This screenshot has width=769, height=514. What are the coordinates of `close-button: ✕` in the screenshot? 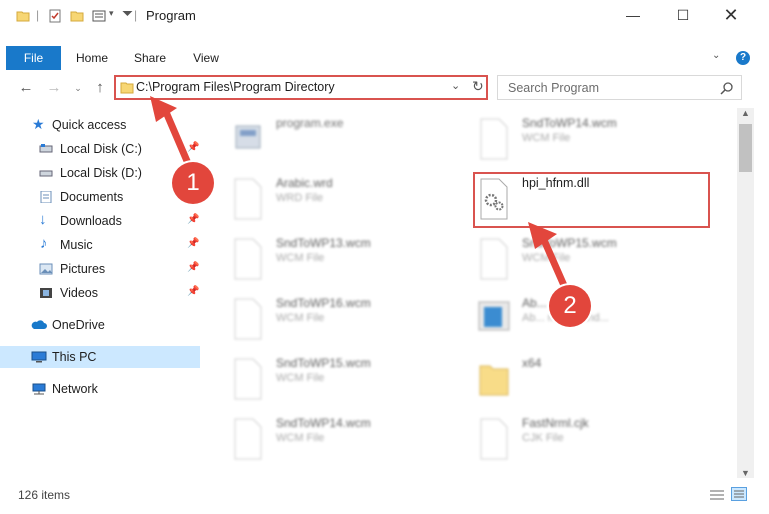 It's located at (731, 15).